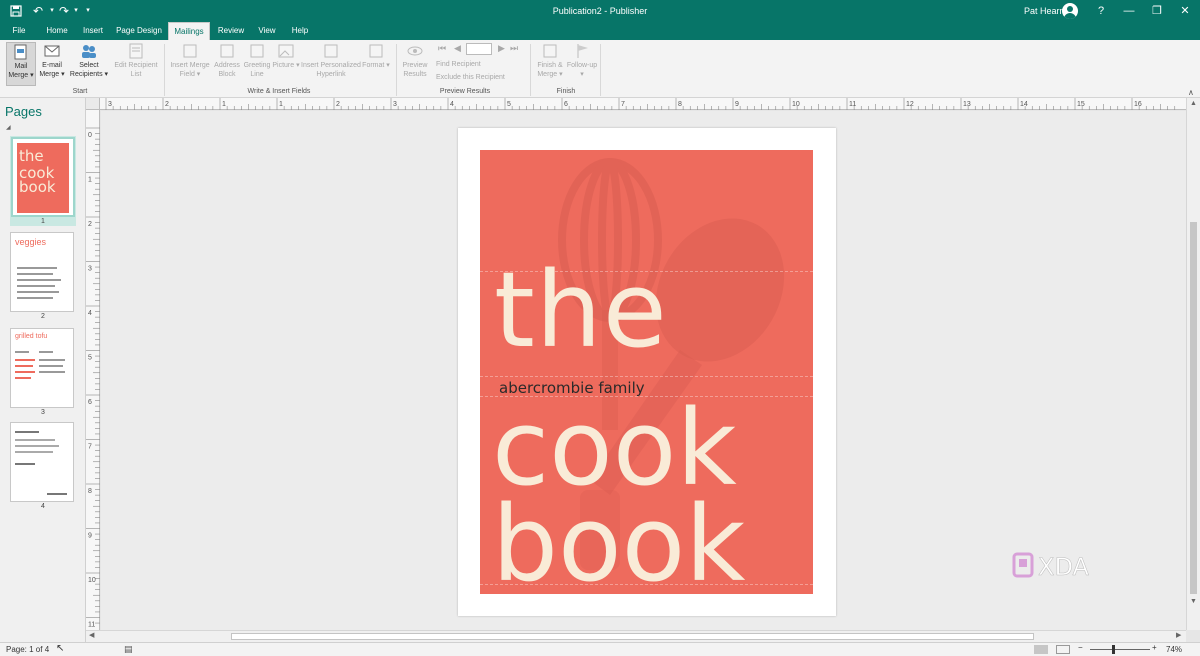  Describe the element at coordinates (1113, 649) in the screenshot. I see `zoom-slider-handle` at that location.